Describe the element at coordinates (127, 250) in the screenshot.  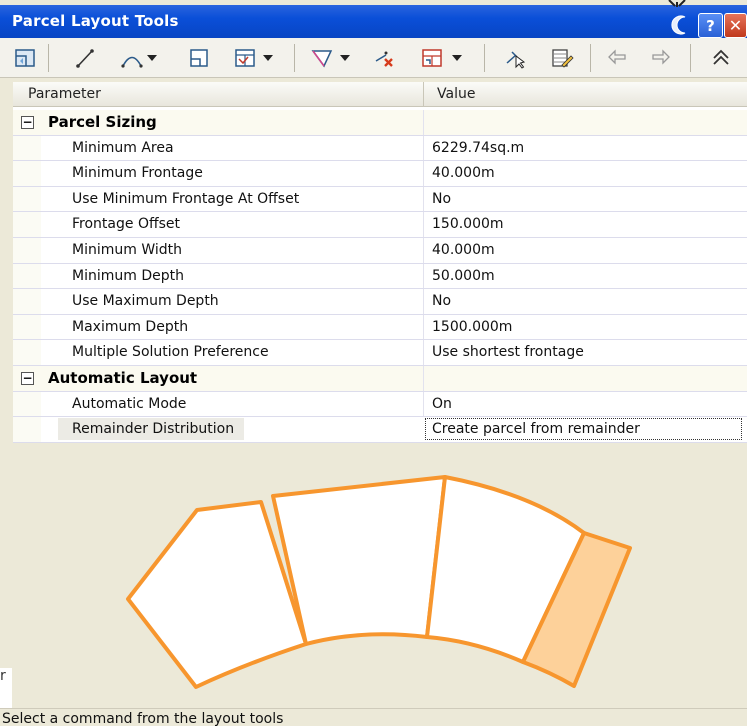
I see `parameter-name: Minimum Width` at that location.